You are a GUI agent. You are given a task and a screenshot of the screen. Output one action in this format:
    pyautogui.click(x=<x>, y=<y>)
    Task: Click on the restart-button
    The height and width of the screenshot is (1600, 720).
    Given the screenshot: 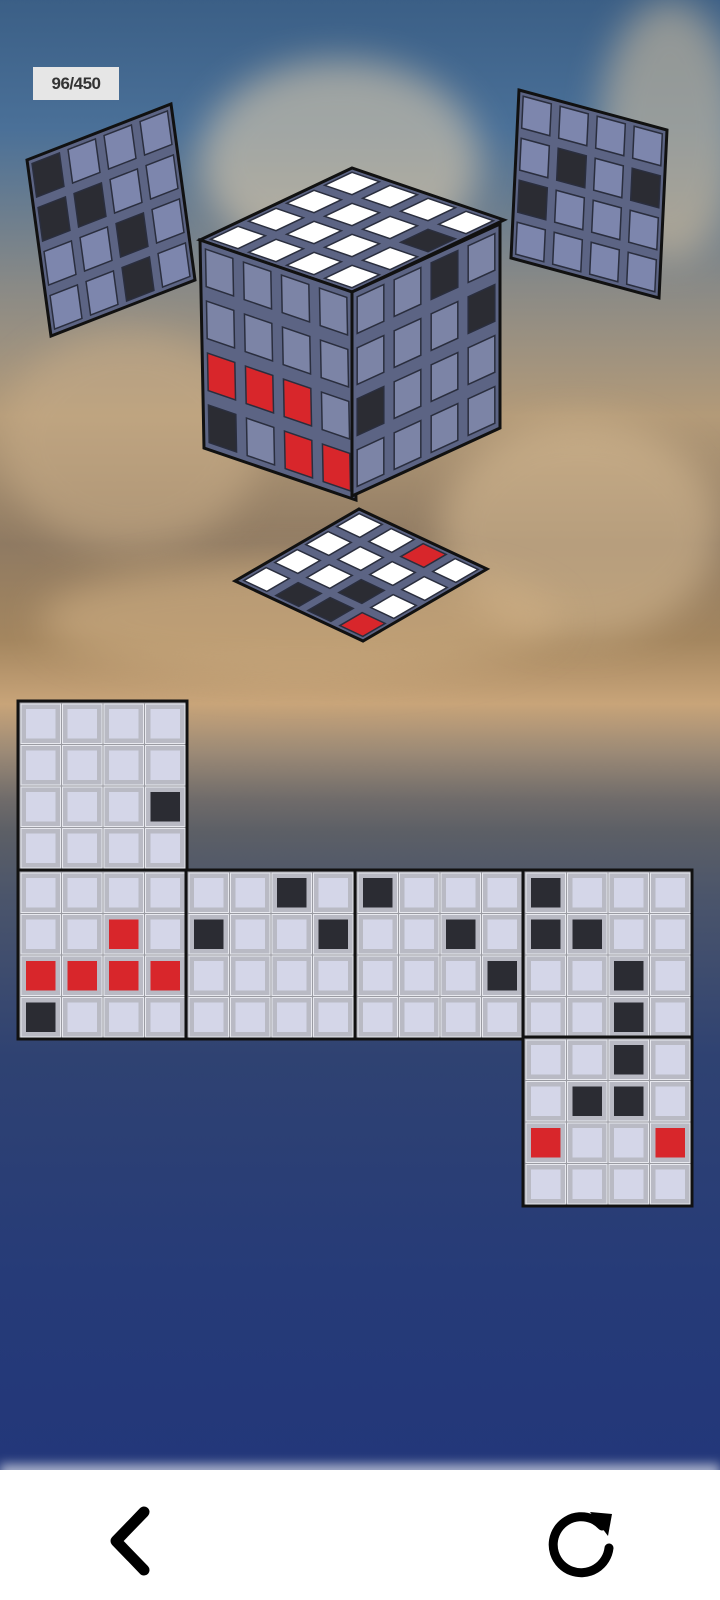 What is the action you would take?
    pyautogui.click(x=582, y=1542)
    